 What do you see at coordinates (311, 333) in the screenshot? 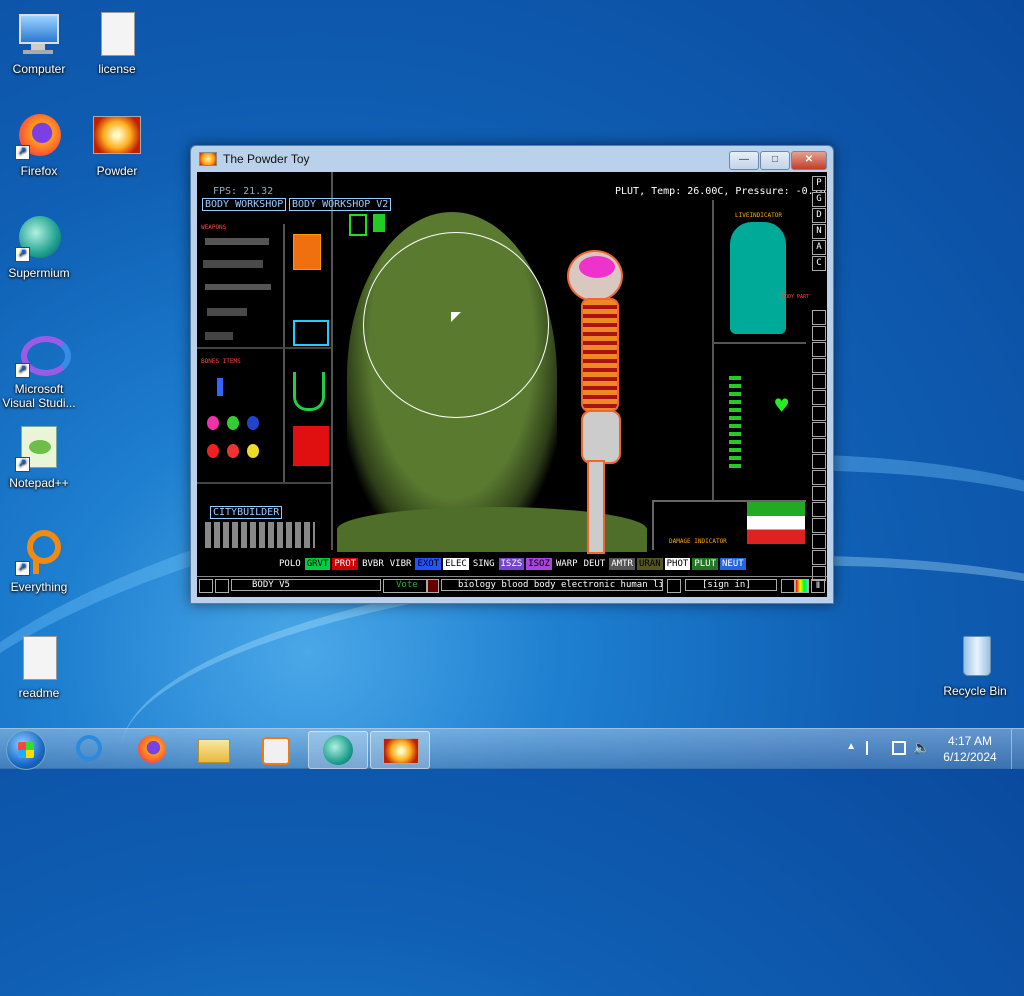
I see `cyan-item` at bounding box center [311, 333].